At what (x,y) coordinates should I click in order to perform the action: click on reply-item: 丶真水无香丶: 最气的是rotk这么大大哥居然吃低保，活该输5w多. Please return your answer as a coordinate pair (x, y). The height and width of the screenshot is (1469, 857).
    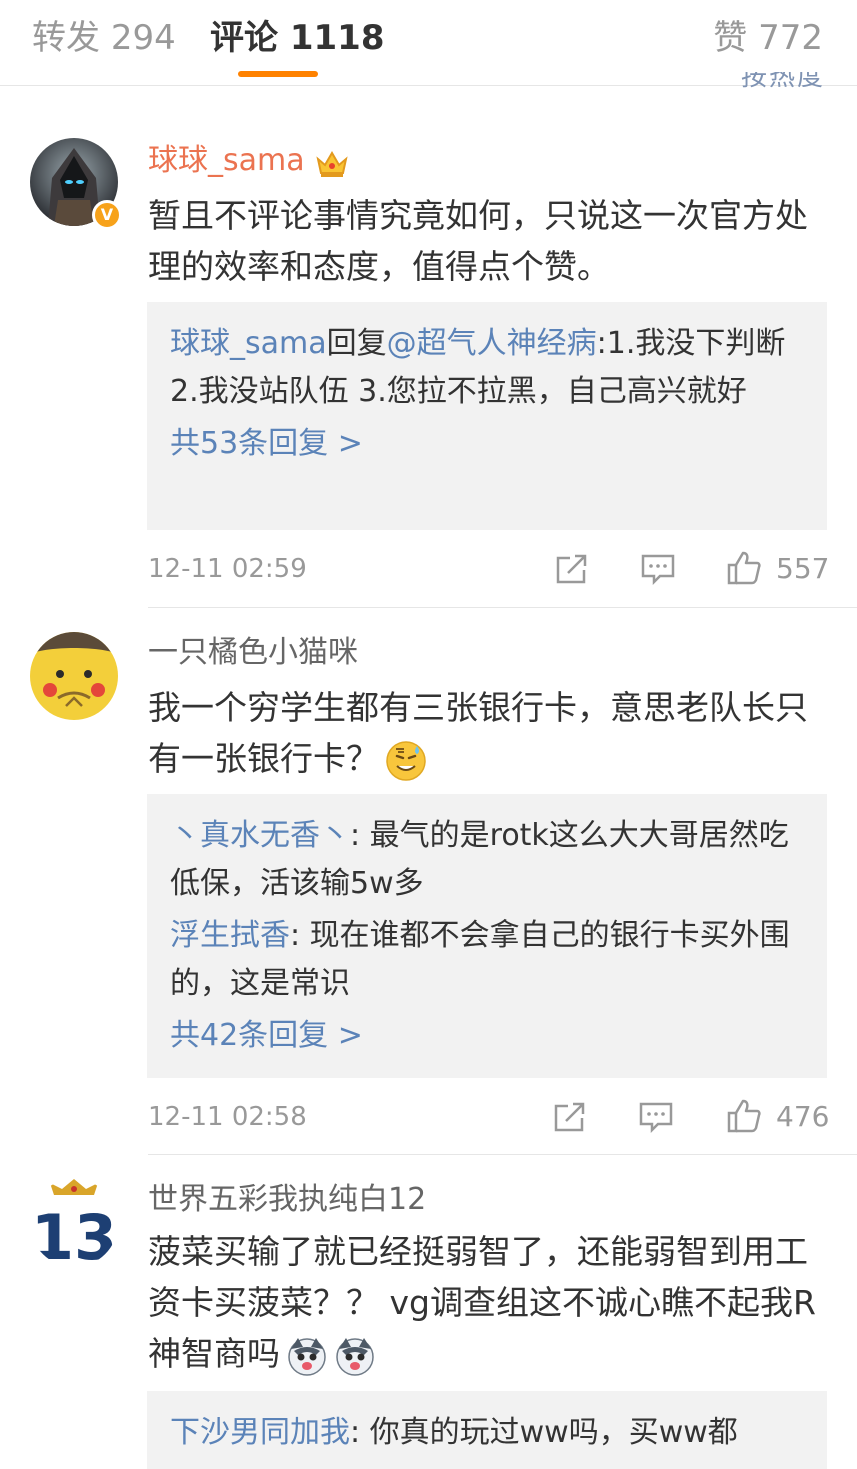
    Looking at the image, I should click on (487, 860).